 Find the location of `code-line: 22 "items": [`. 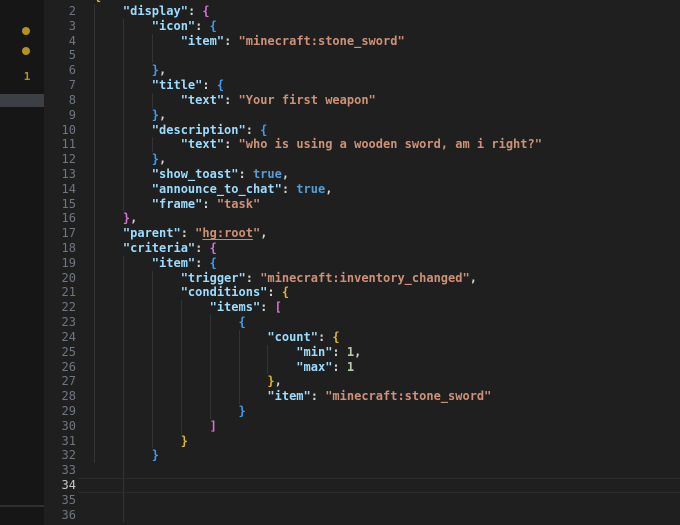

code-line: 22 "items": [ is located at coordinates (362, 308).